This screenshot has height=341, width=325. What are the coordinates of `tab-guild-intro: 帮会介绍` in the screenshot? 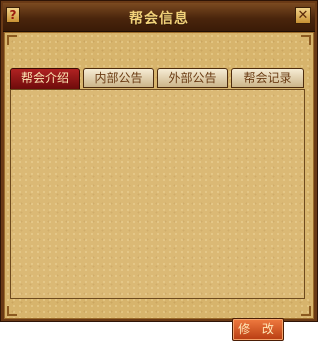 It's located at (45, 79).